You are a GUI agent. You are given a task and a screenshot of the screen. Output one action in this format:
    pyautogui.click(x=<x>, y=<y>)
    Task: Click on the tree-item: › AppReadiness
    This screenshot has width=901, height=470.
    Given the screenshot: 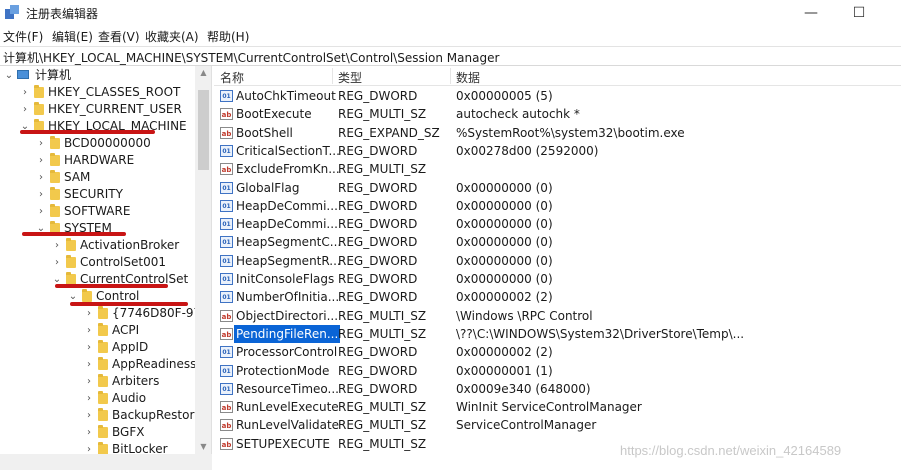 What is the action you would take?
    pyautogui.click(x=98, y=364)
    